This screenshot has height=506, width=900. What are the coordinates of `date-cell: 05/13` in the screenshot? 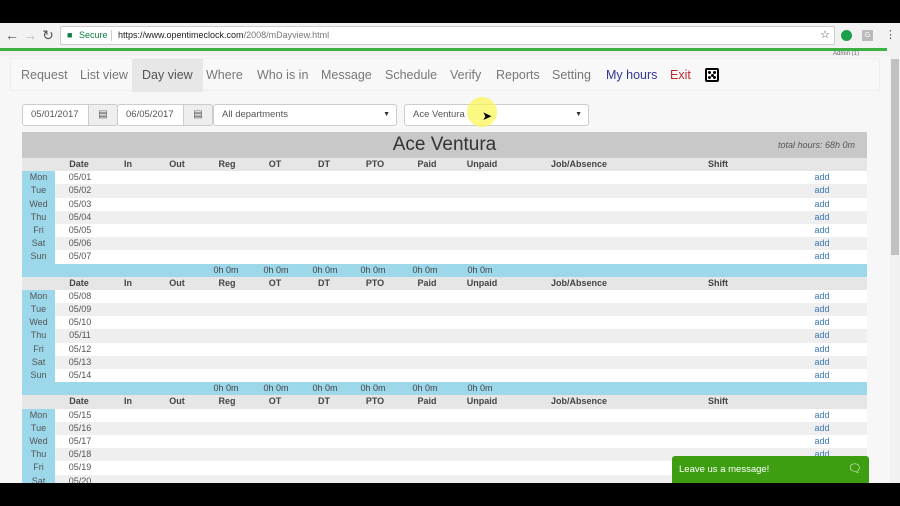 It's located at (80, 361).